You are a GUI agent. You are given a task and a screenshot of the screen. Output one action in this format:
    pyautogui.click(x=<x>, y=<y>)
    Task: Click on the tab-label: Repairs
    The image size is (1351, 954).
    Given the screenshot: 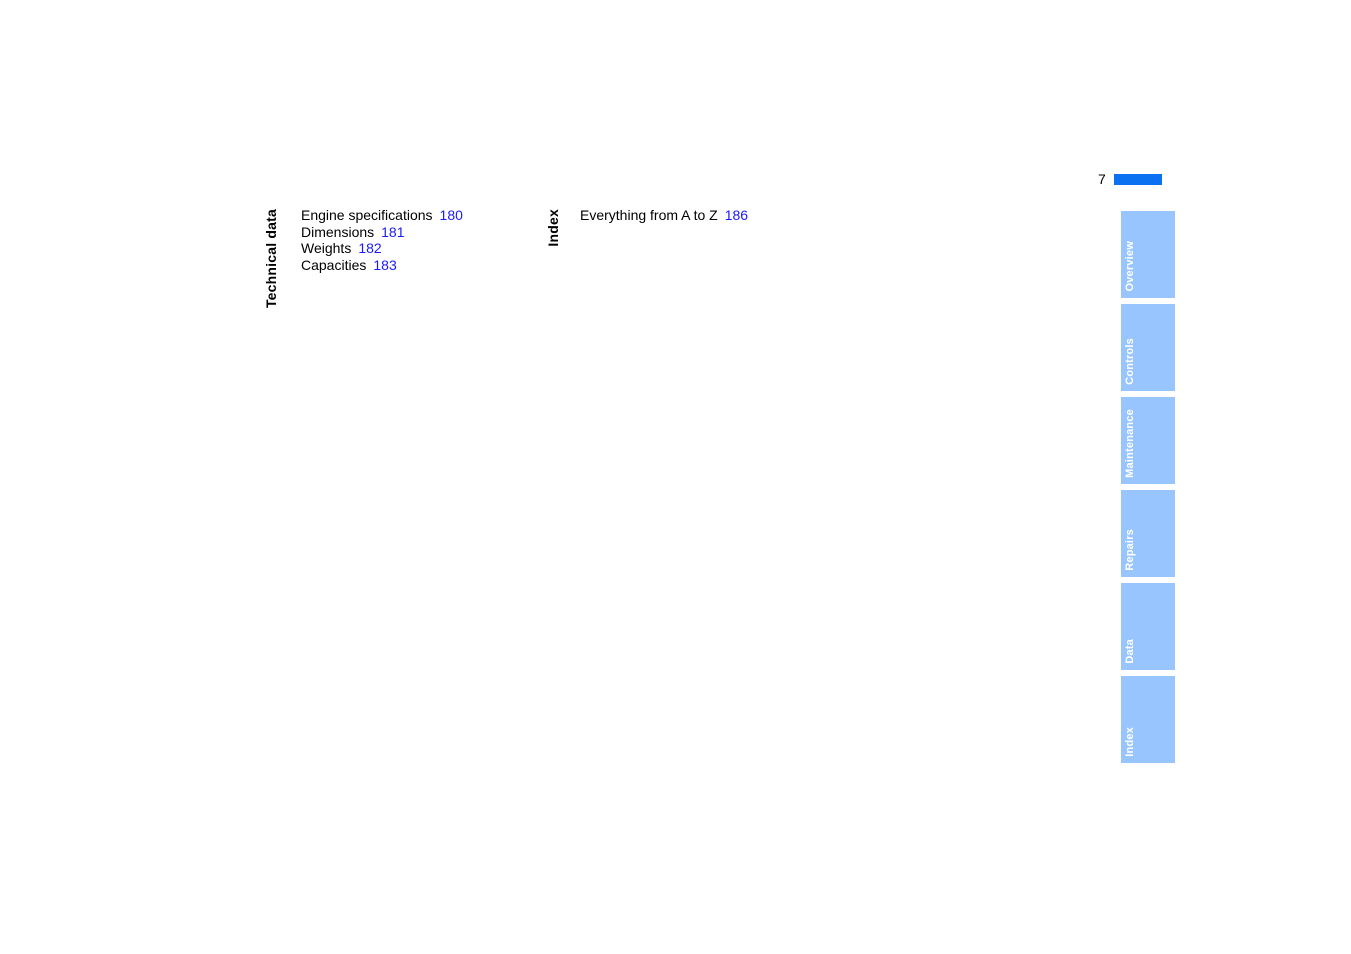 What is the action you would take?
    pyautogui.click(x=1130, y=550)
    